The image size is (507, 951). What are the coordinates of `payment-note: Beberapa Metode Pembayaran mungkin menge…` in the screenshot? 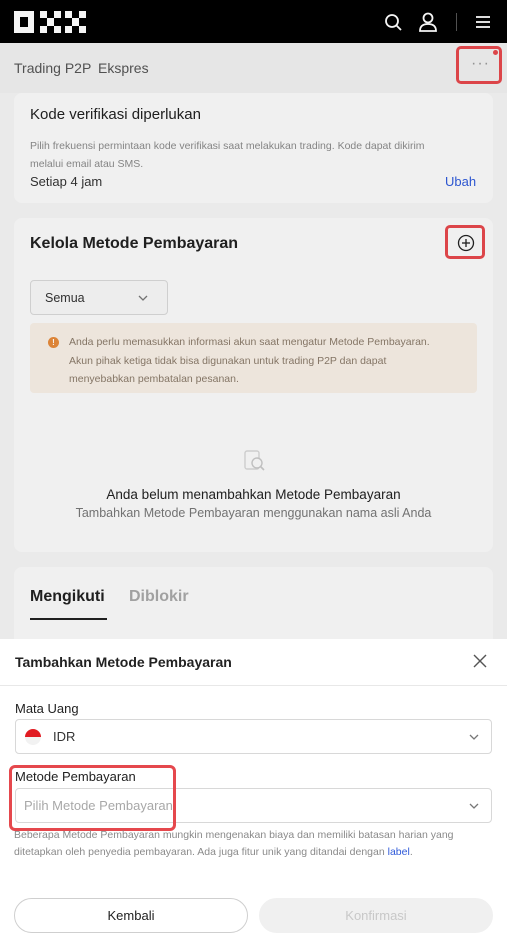 It's located at (234, 843).